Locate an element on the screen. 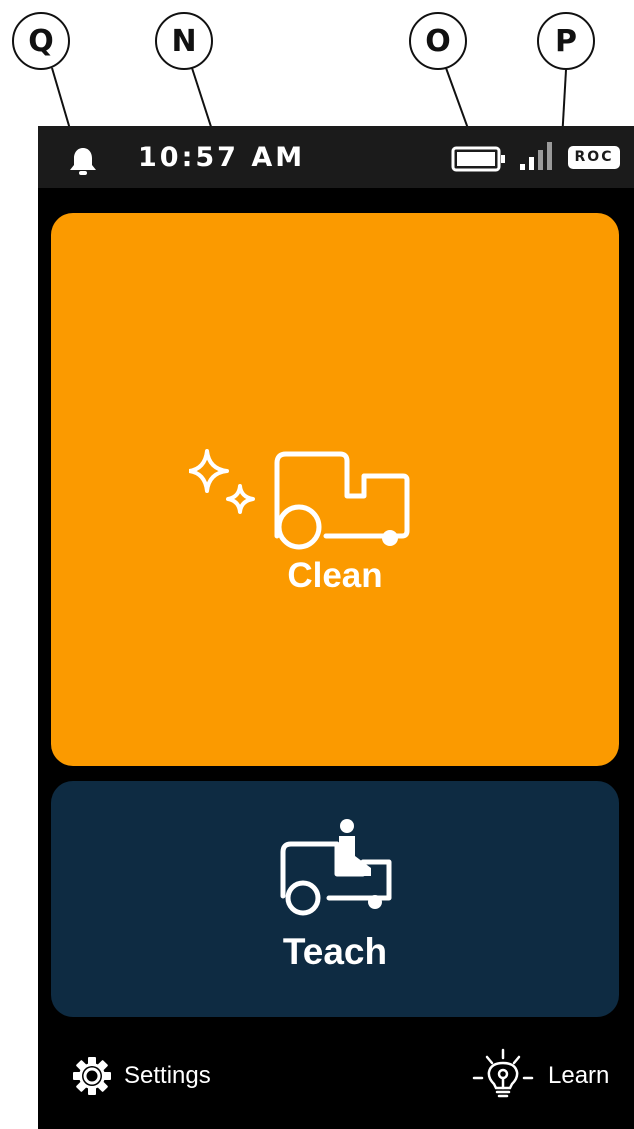 This screenshot has height=1129, width=634. roc-badge: ROC is located at coordinates (594, 157).